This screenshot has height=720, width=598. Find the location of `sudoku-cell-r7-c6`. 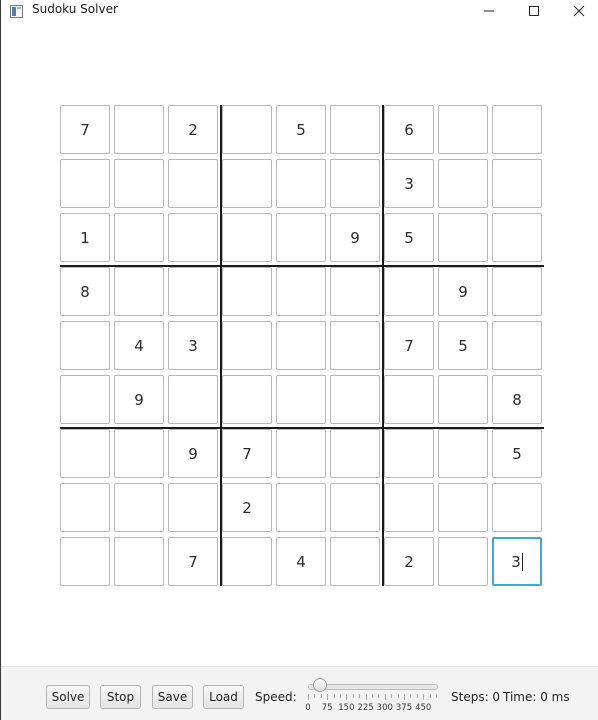

sudoku-cell-r7-c6 is located at coordinates (355, 453).